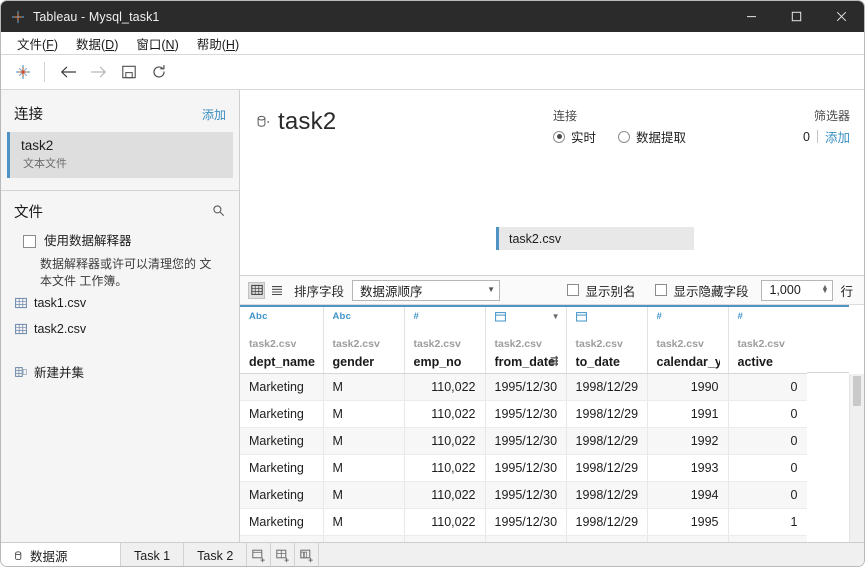 This screenshot has width=865, height=567. Describe the element at coordinates (556, 316) in the screenshot. I see `chevron-down-icon: ▼` at that location.